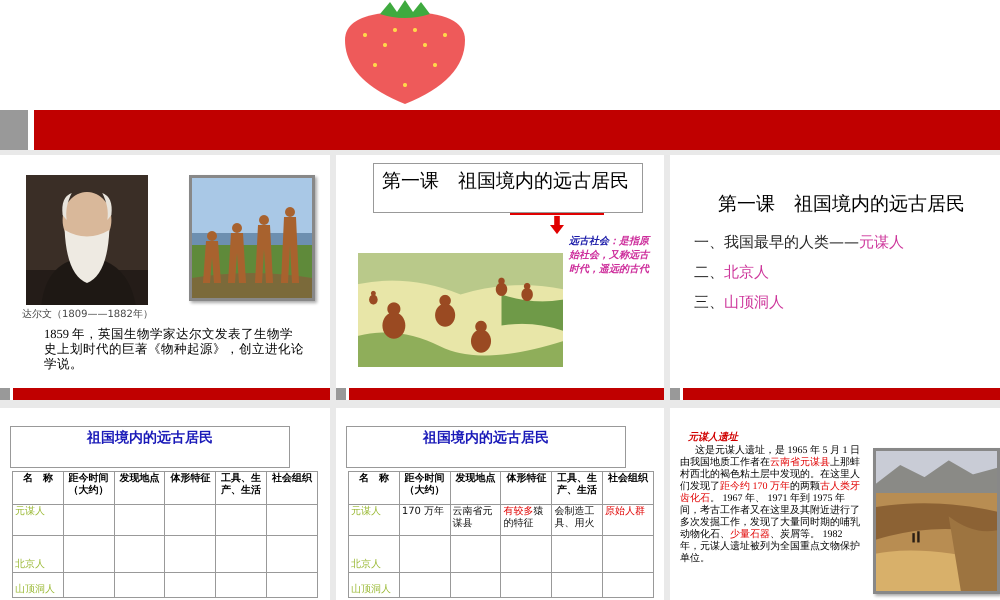  I want to click on table-cell: 原始人群, so click(628, 520).